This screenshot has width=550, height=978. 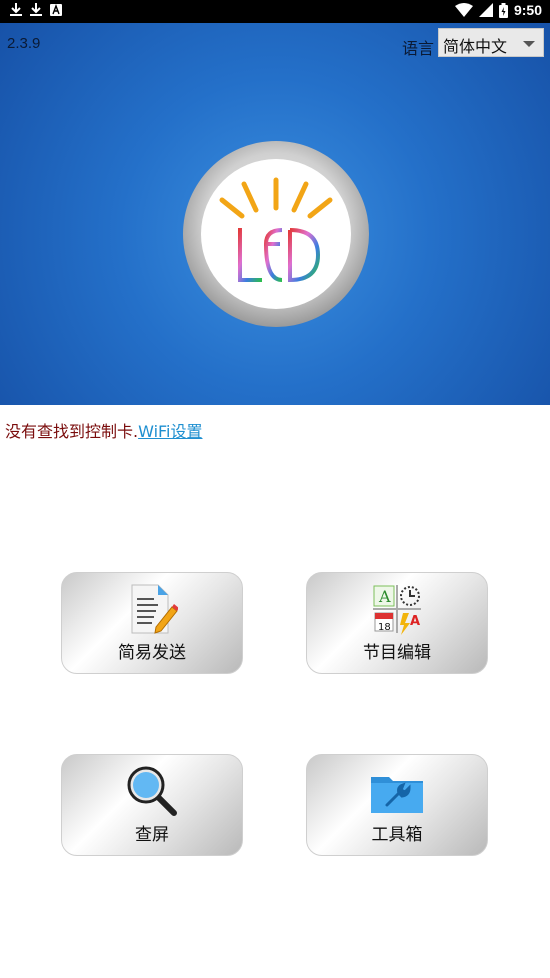 What do you see at coordinates (152, 653) in the screenshot?
I see `tile-label: 简易发送` at bounding box center [152, 653].